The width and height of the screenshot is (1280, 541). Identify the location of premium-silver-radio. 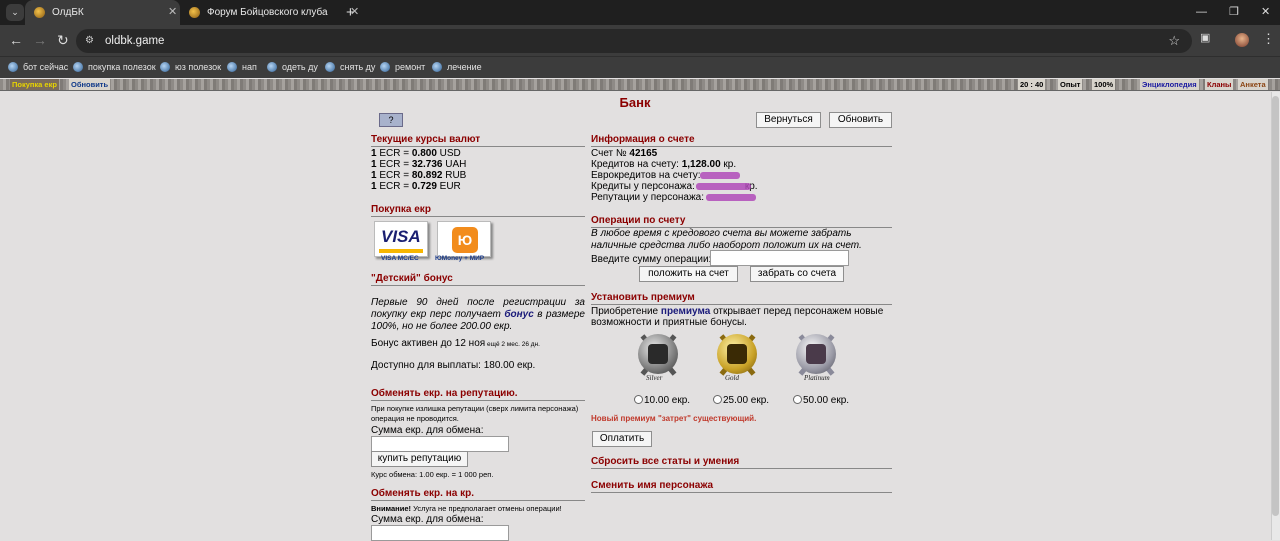
(638, 399).